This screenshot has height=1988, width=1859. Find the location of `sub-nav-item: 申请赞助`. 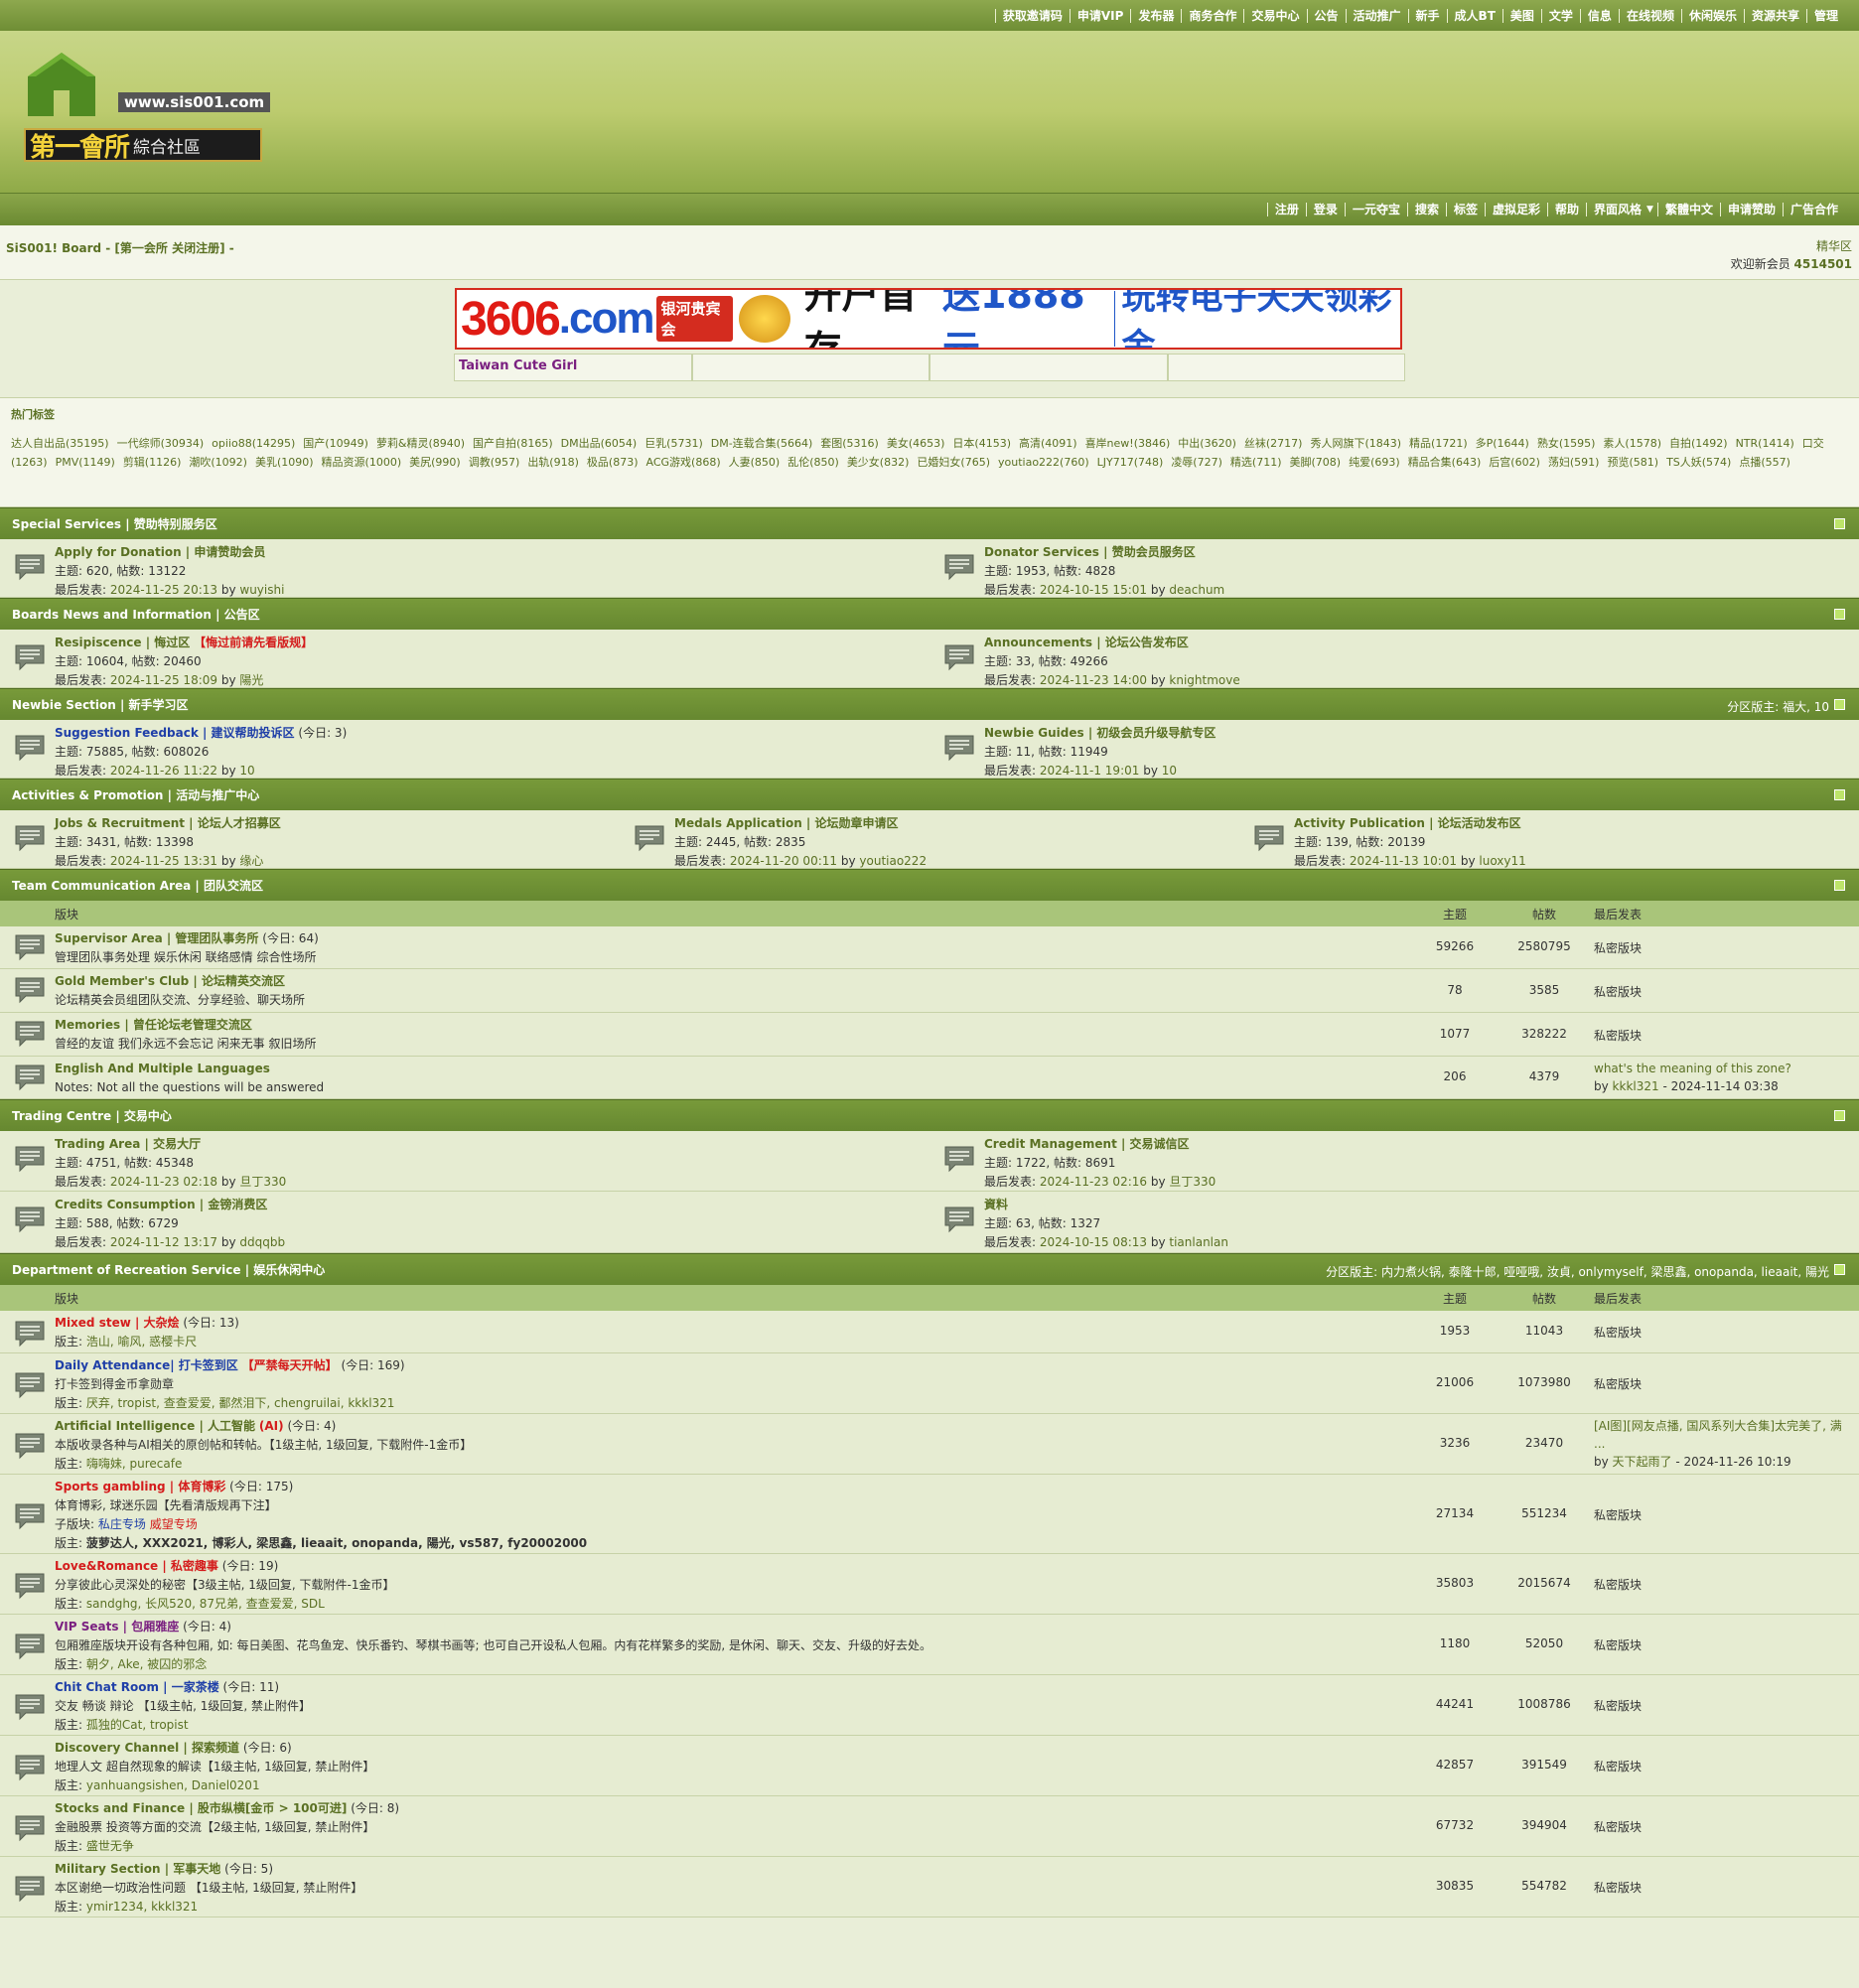

sub-nav-item: 申请赞助 is located at coordinates (1751, 209).